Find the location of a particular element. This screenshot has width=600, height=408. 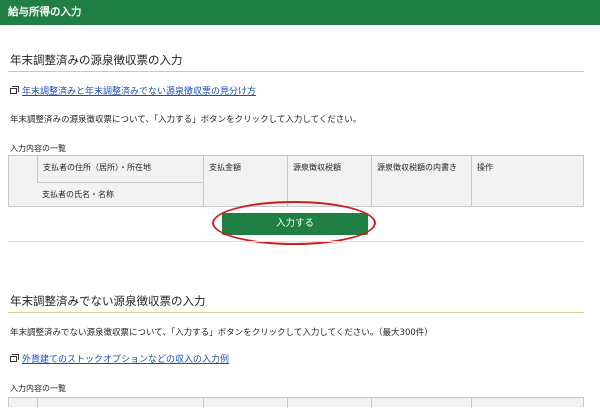

table-bottom-rule is located at coordinates (296, 241).